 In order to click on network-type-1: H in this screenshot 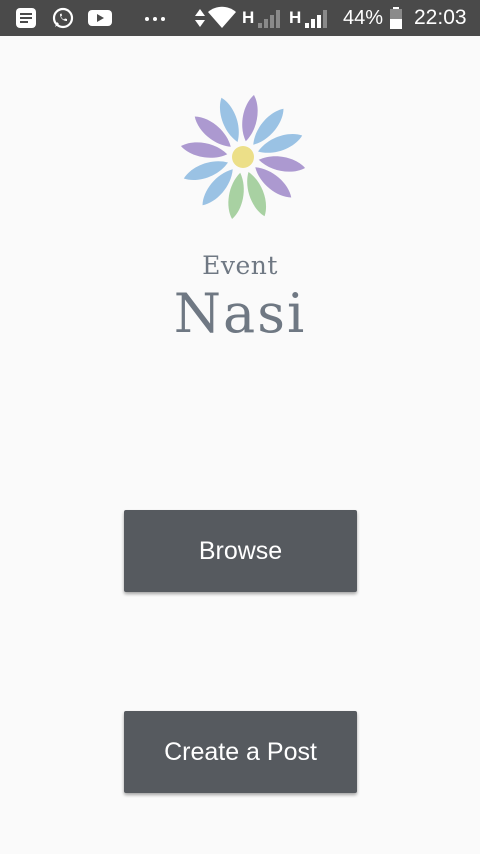, I will do `click(248, 17)`.